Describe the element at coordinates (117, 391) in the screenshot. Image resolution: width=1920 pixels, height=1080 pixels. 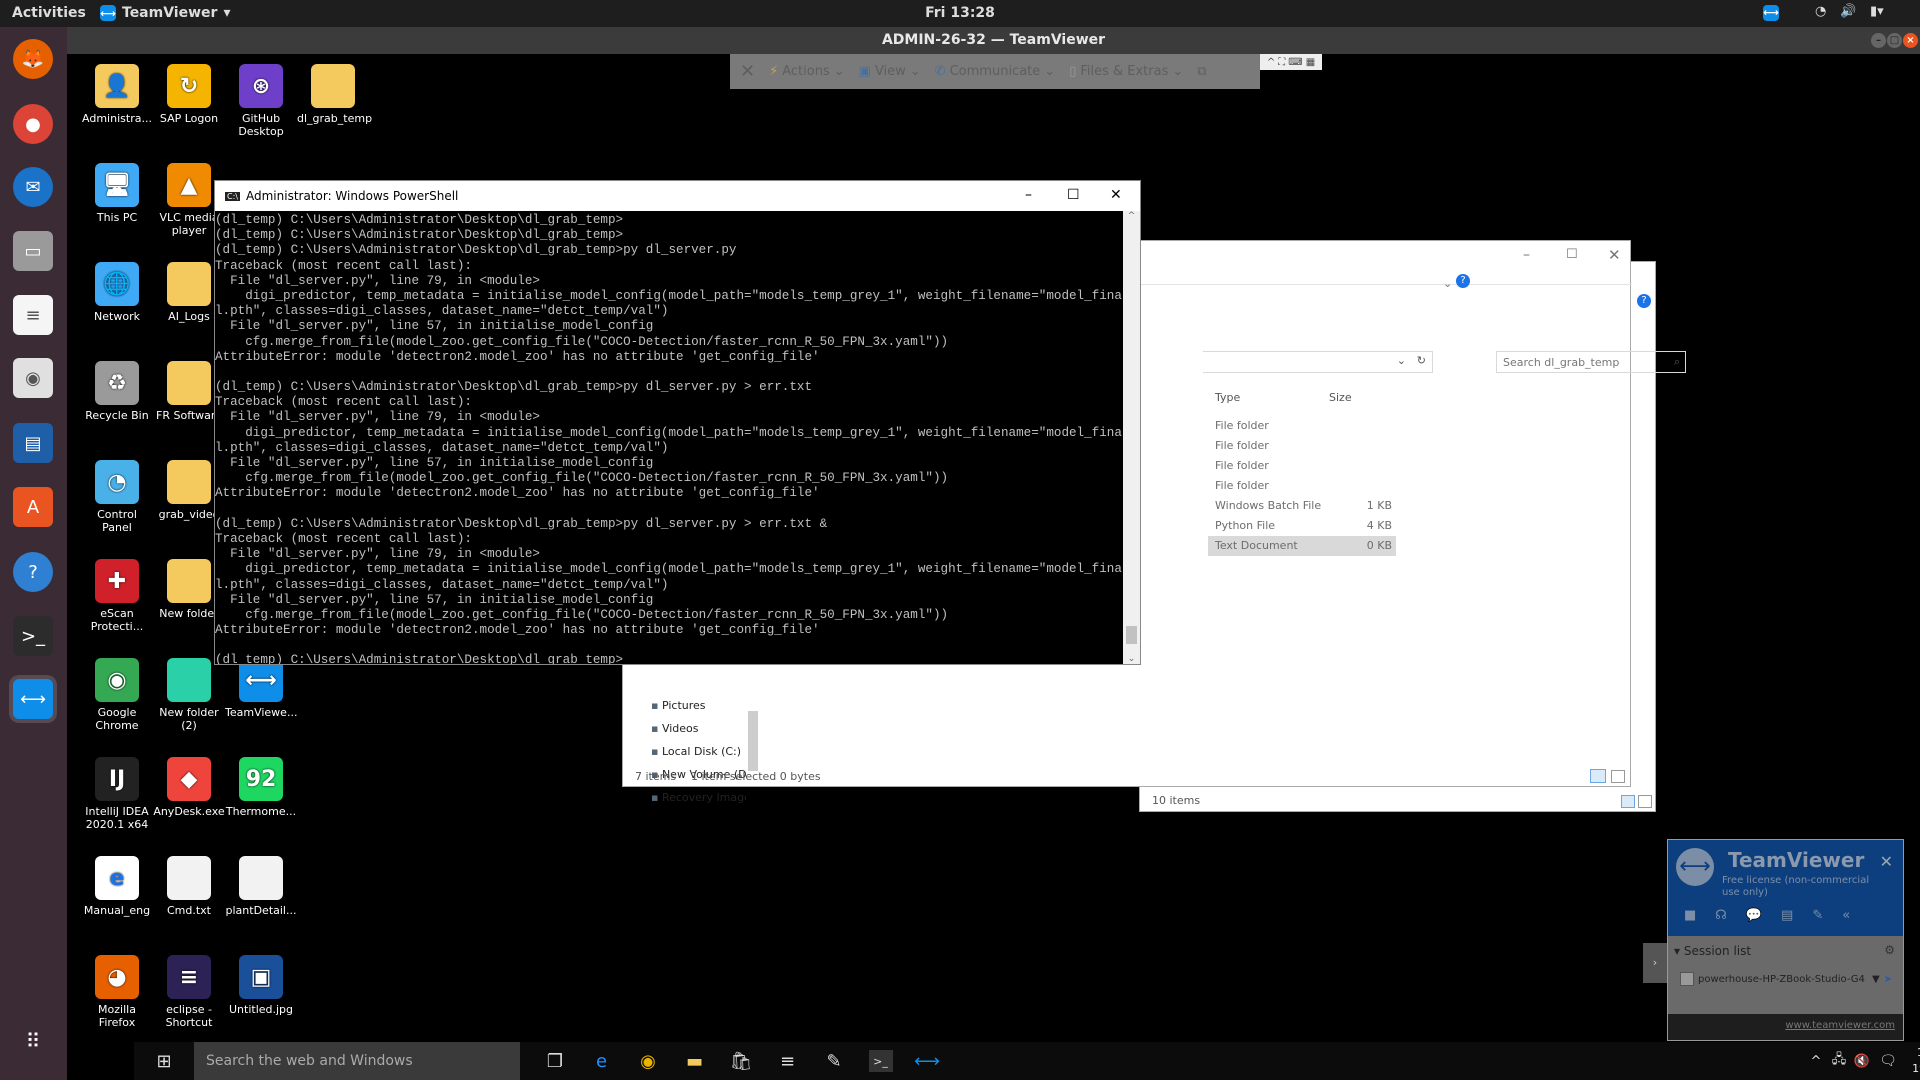
I see `desktop-icon: ♻ Recycle Bin` at that location.